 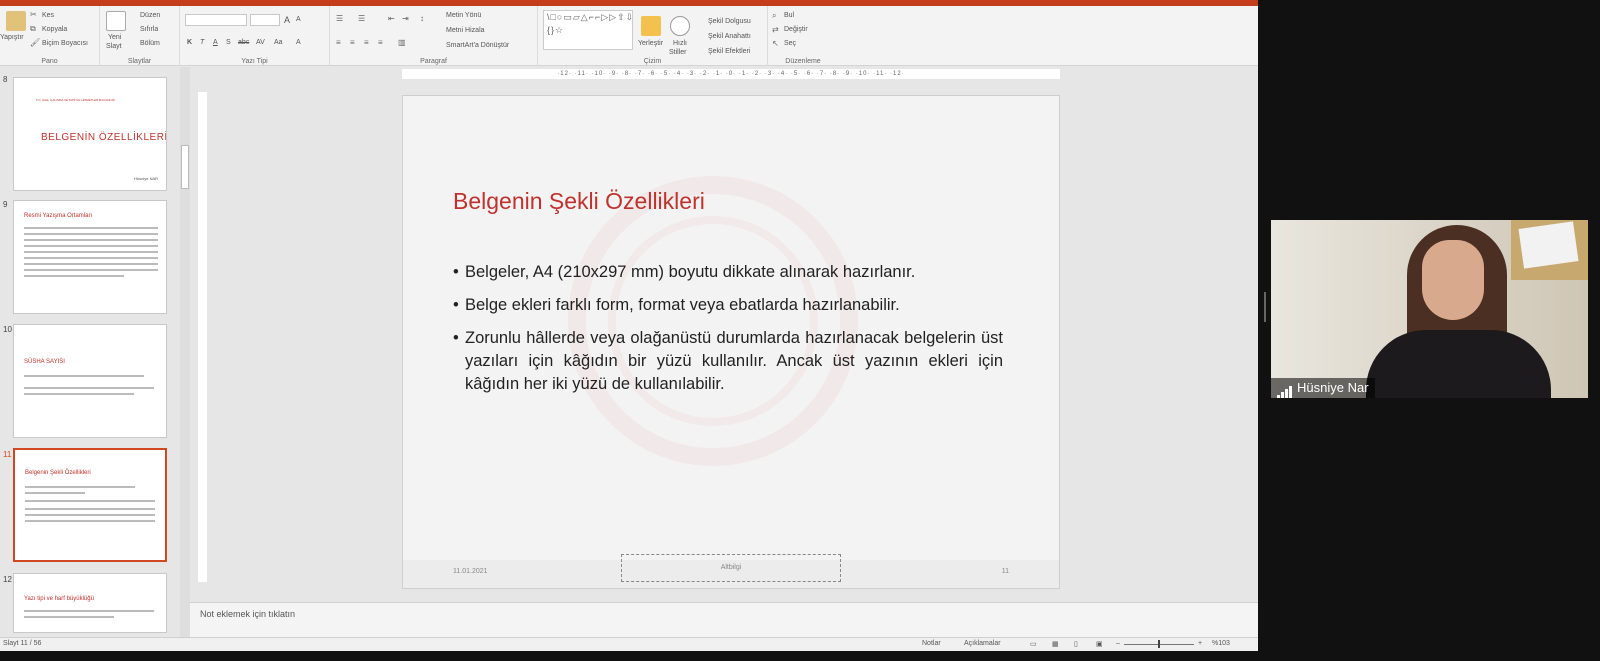 What do you see at coordinates (470, 571) in the screenshot?
I see `footer-date: 11.01.2021` at bounding box center [470, 571].